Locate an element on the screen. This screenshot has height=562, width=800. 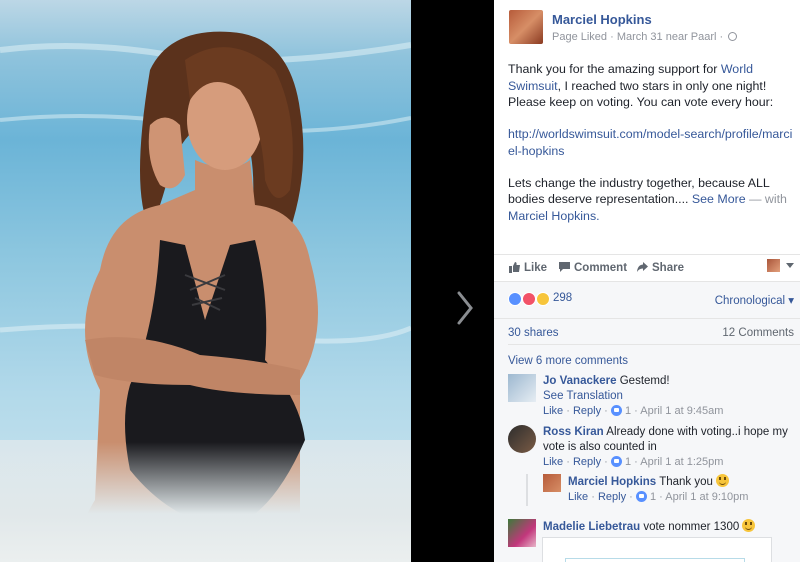
reactions-row: 298 Chronological ▾ is located at coordinates (647, 299).